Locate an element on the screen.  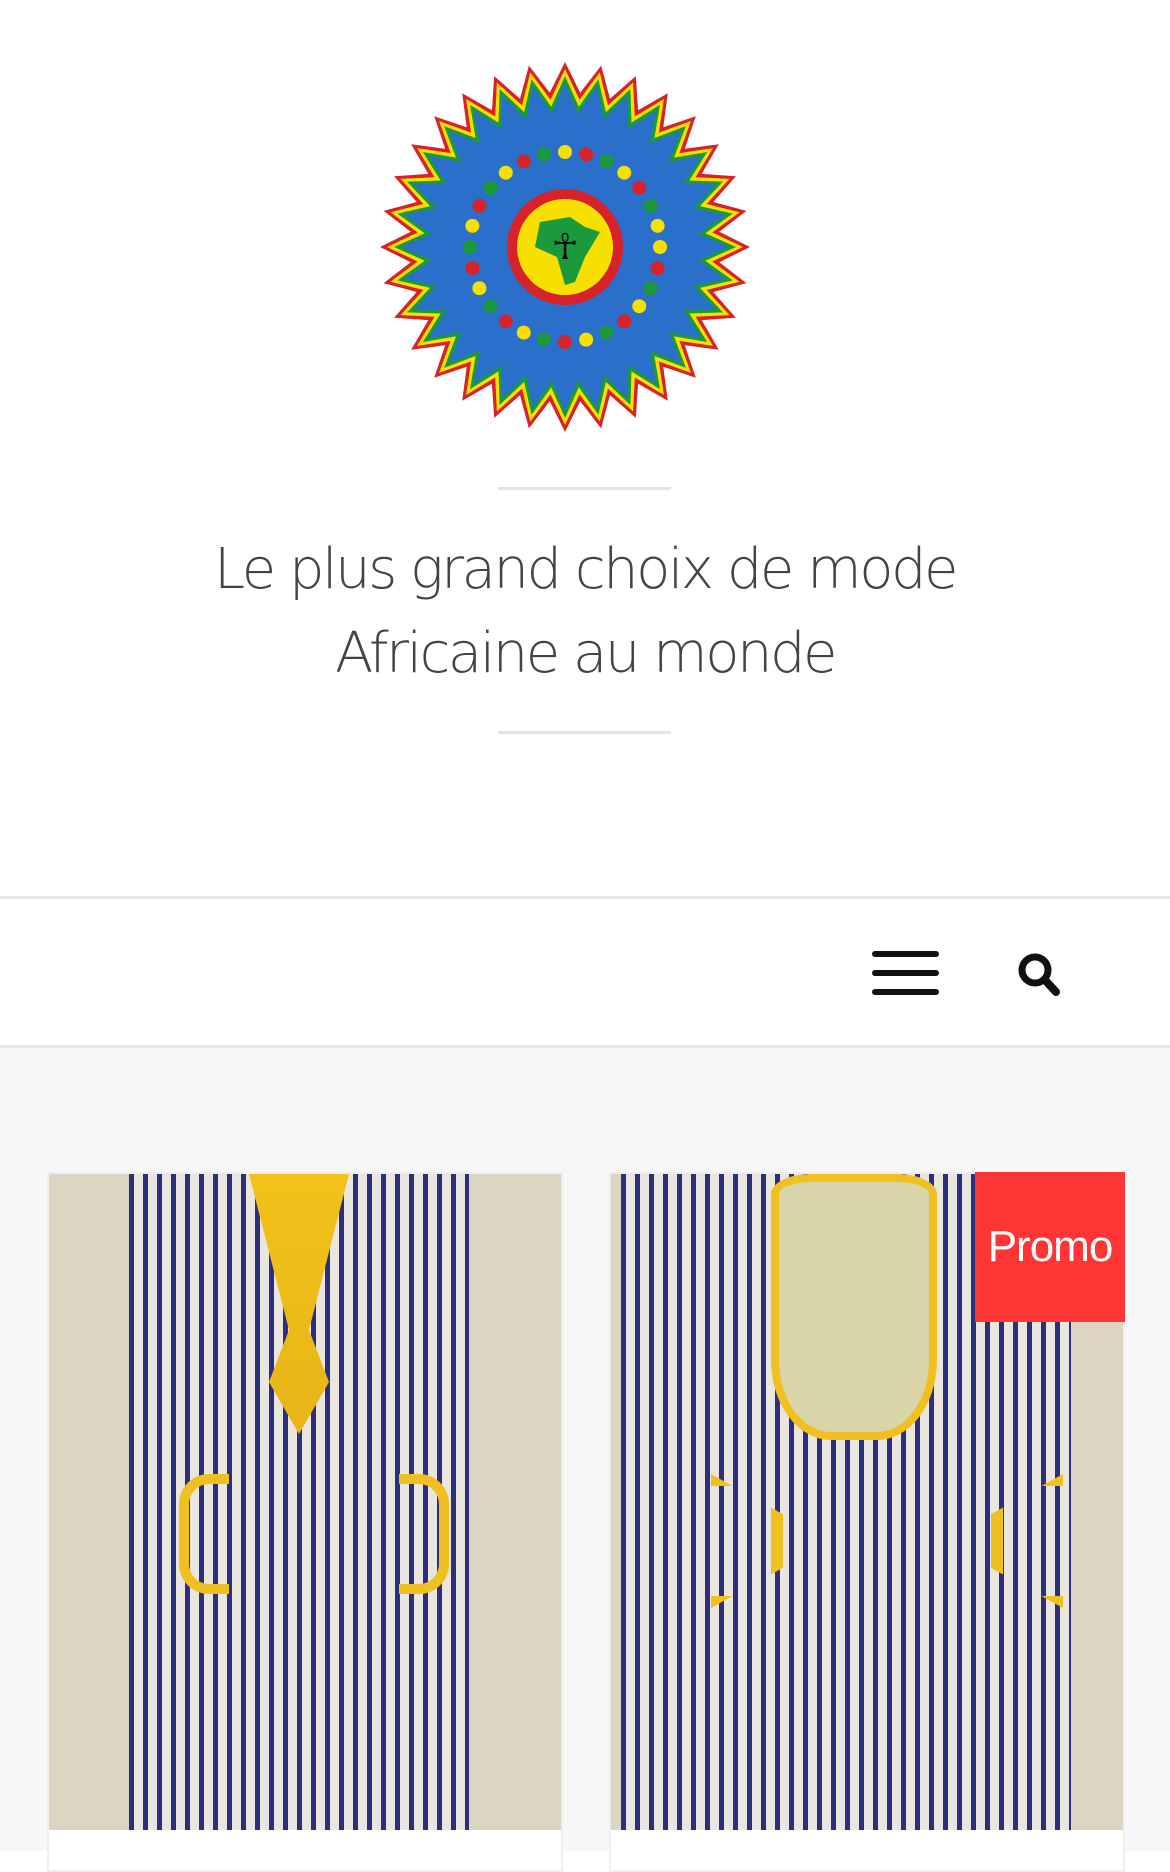
divider-top is located at coordinates (584, 488).